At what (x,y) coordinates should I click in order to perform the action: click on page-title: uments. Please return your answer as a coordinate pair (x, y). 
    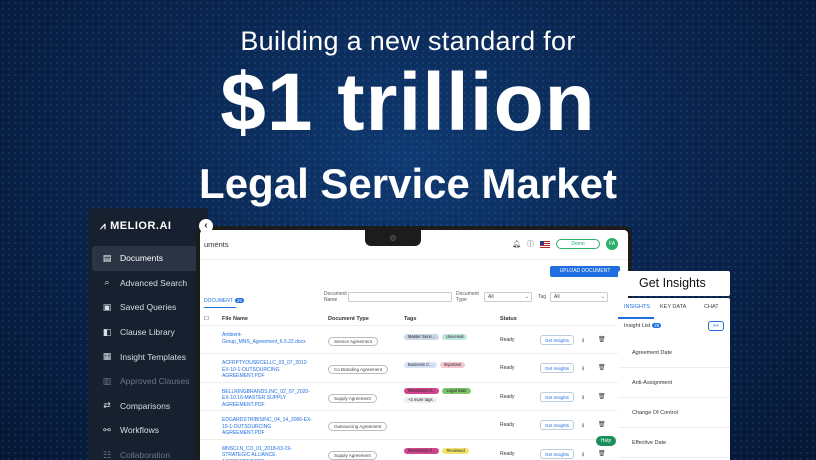
    Looking at the image, I should click on (216, 244).